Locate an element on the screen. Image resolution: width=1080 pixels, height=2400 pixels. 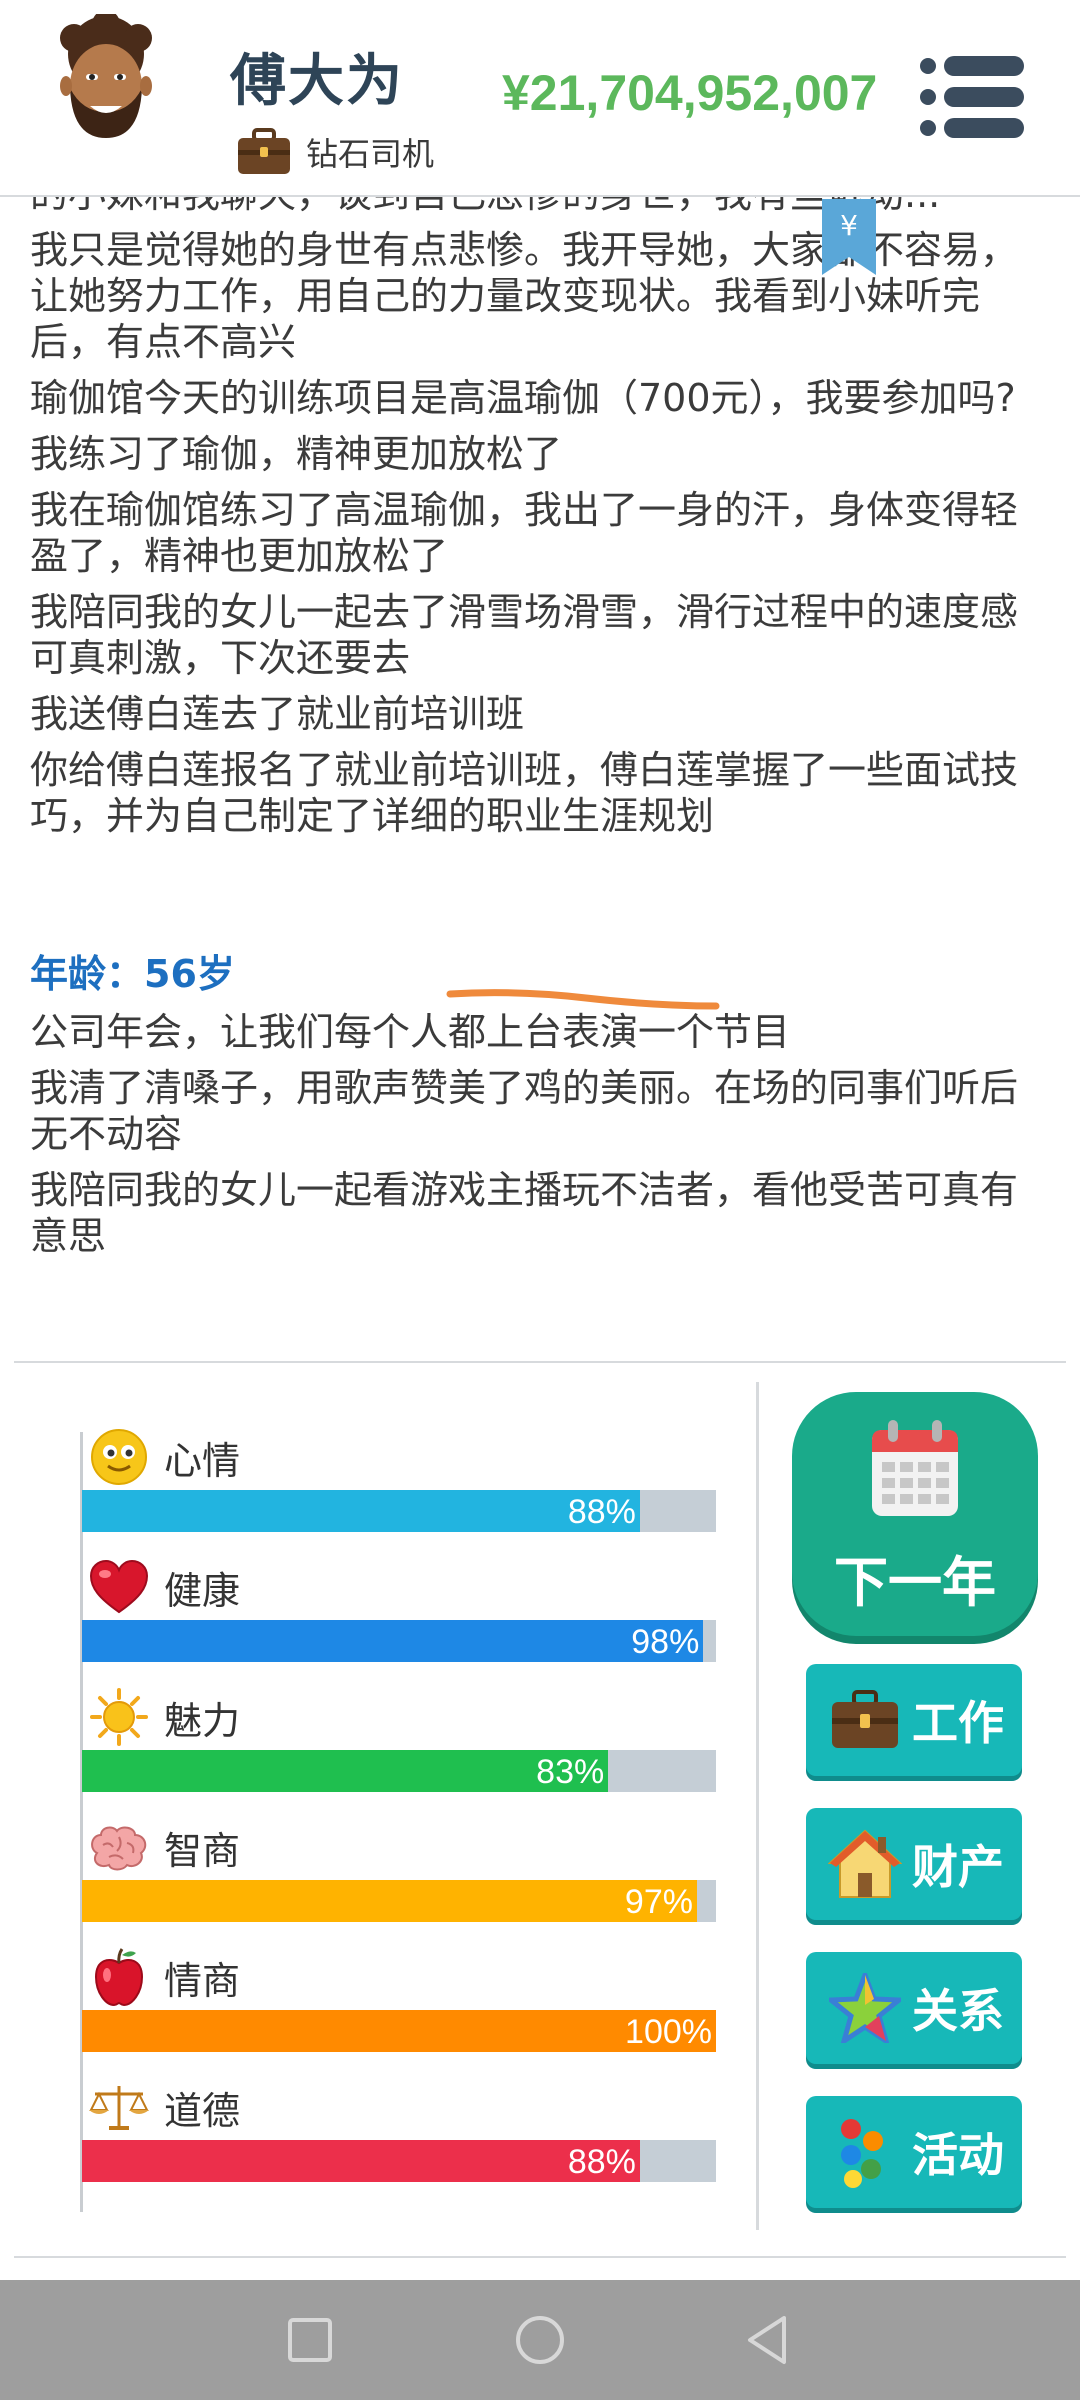
orange-underline-mark is located at coordinates (583, 999).